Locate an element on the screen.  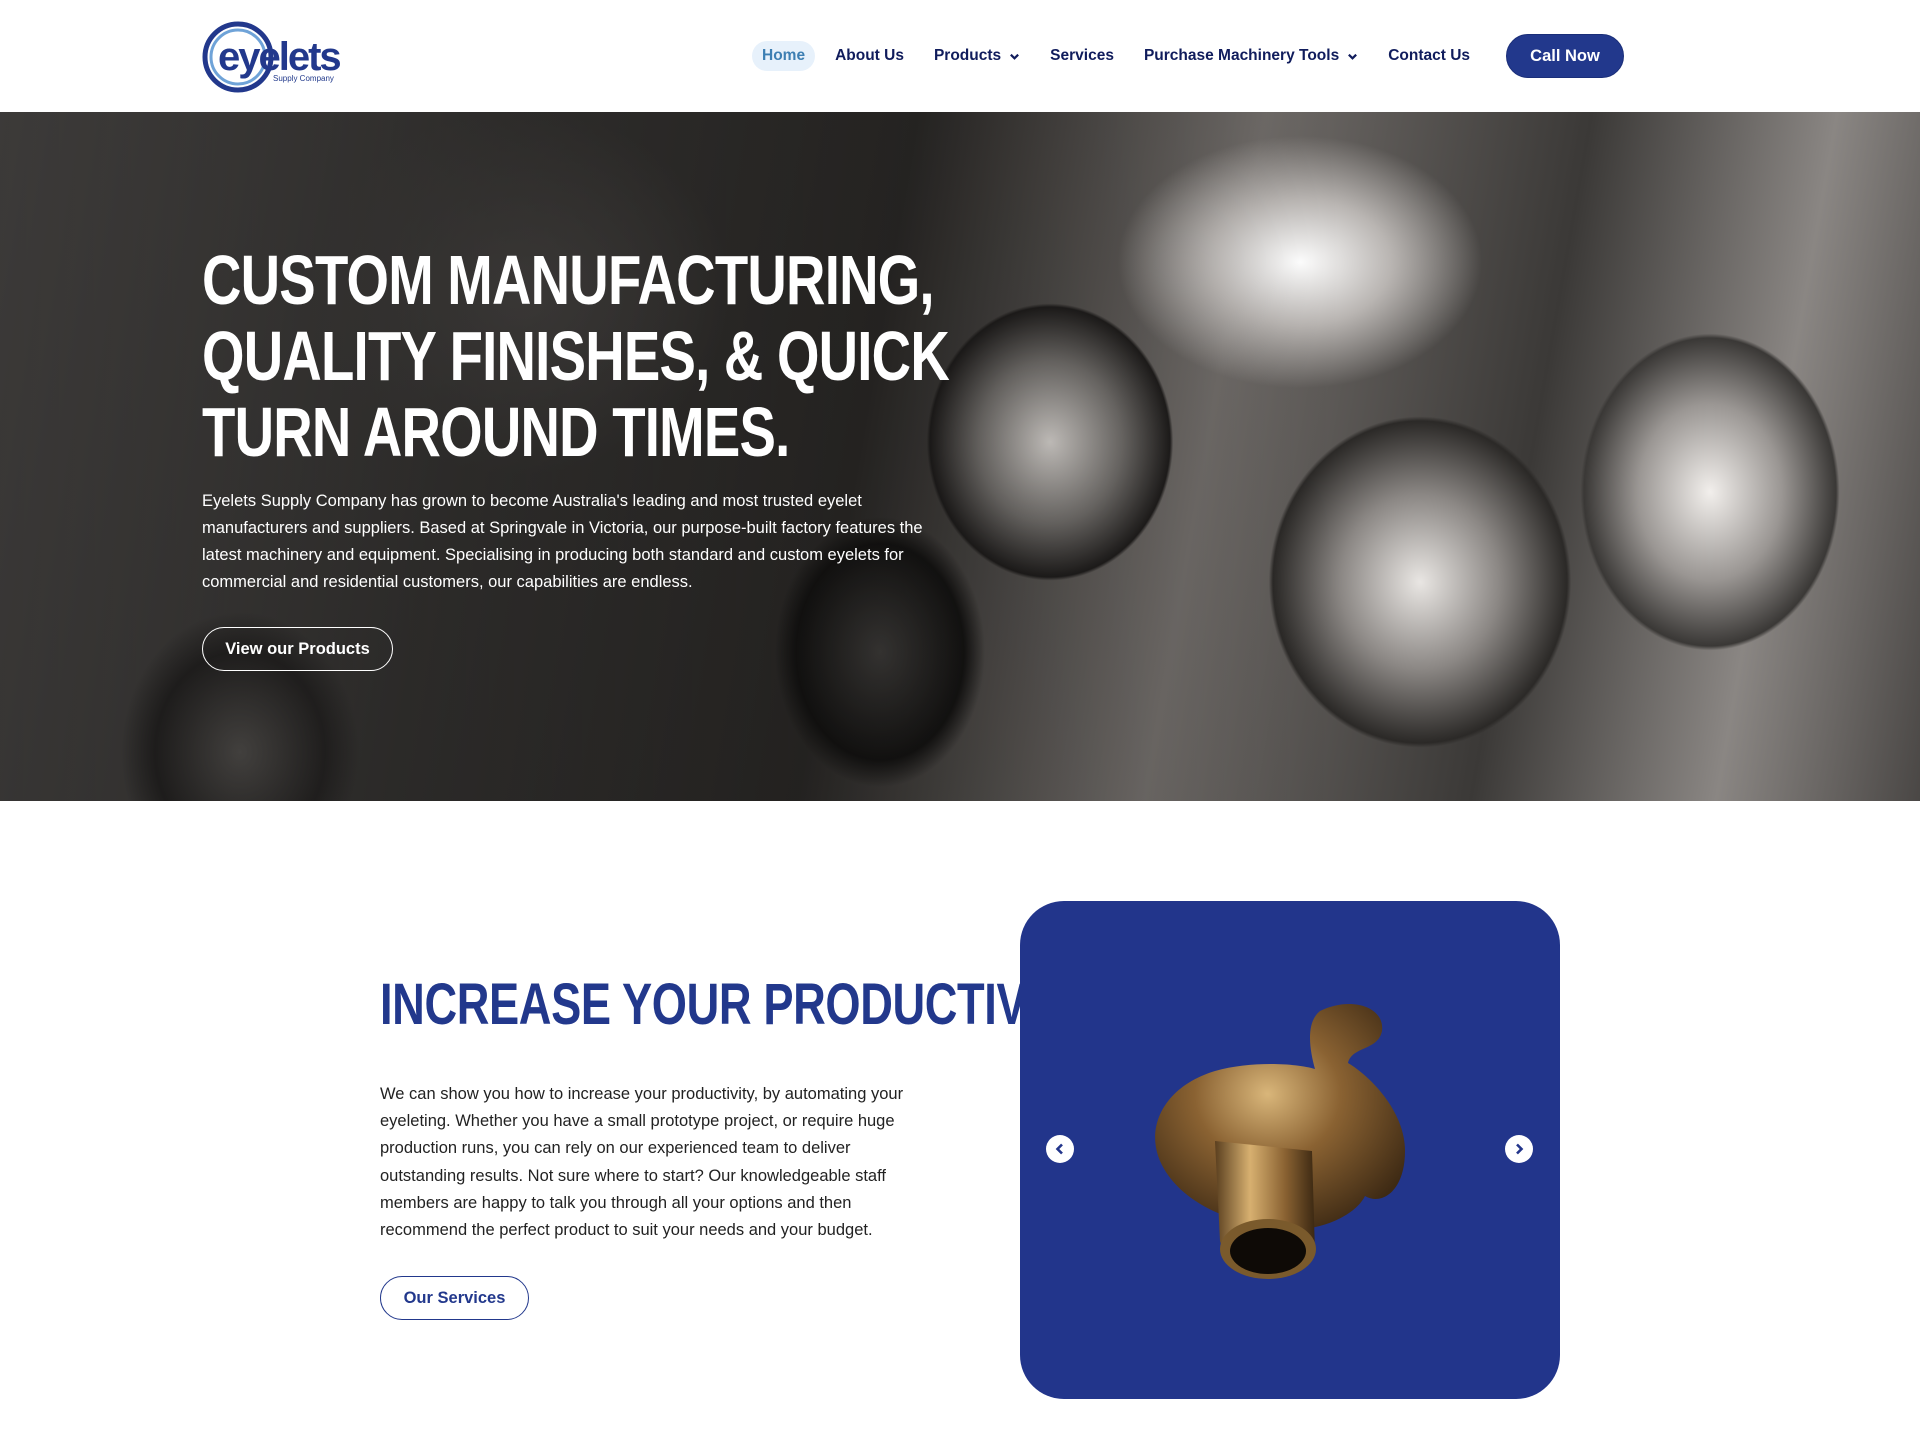
logo-wordmark: eyelets is located at coordinates (279, 57).